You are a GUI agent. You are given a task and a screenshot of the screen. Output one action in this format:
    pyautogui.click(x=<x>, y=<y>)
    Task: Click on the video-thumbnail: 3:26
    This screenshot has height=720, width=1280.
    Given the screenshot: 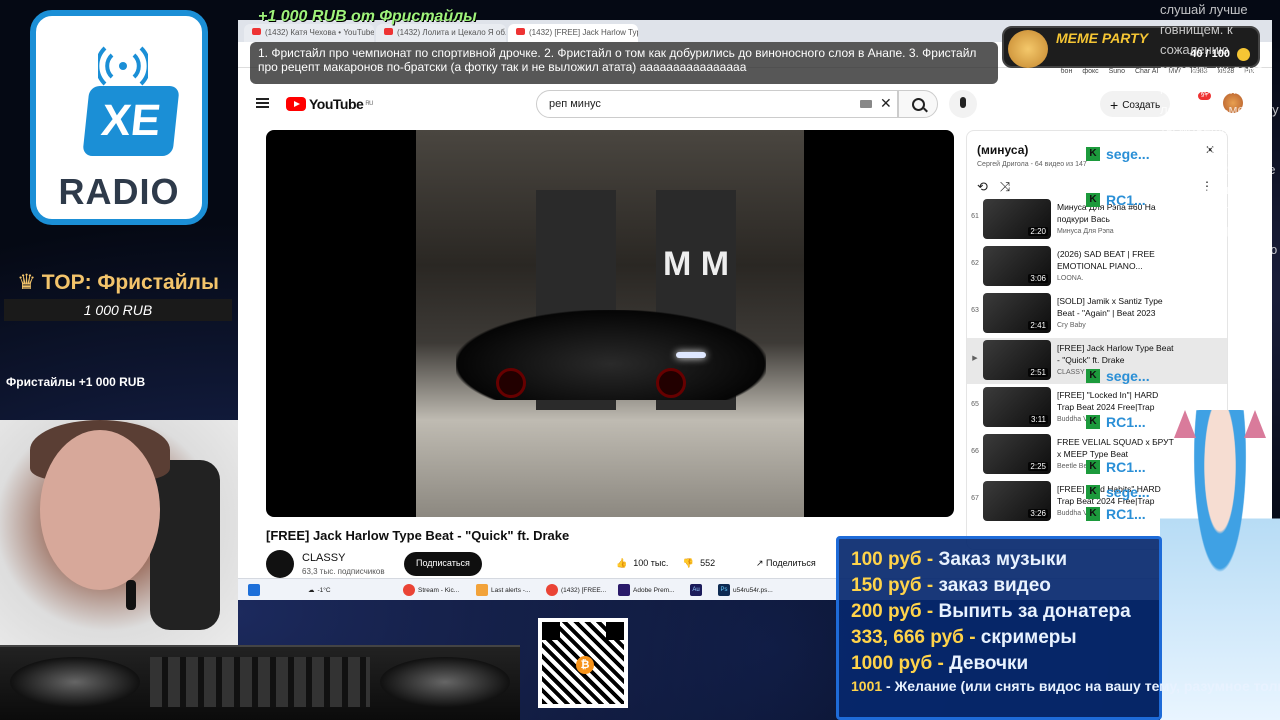 What is the action you would take?
    pyautogui.click(x=1017, y=501)
    